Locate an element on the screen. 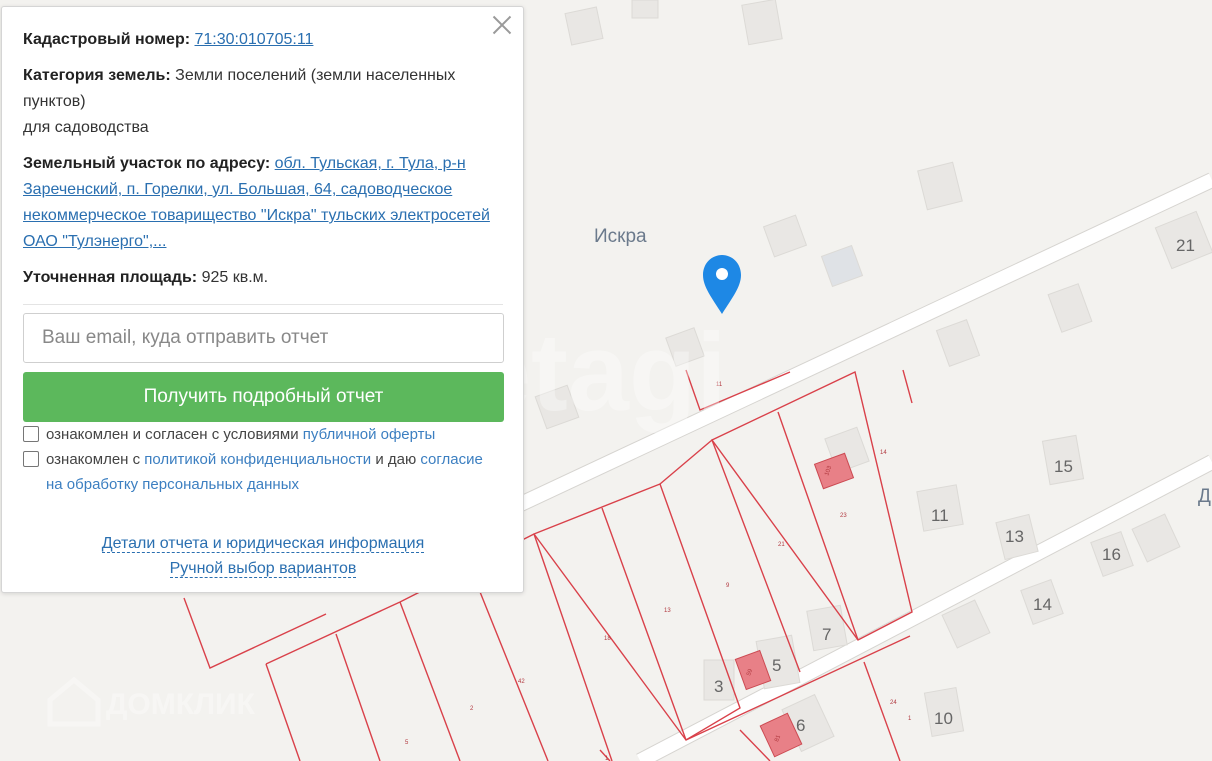  area-value: 925 кв.м. is located at coordinates (235, 277).